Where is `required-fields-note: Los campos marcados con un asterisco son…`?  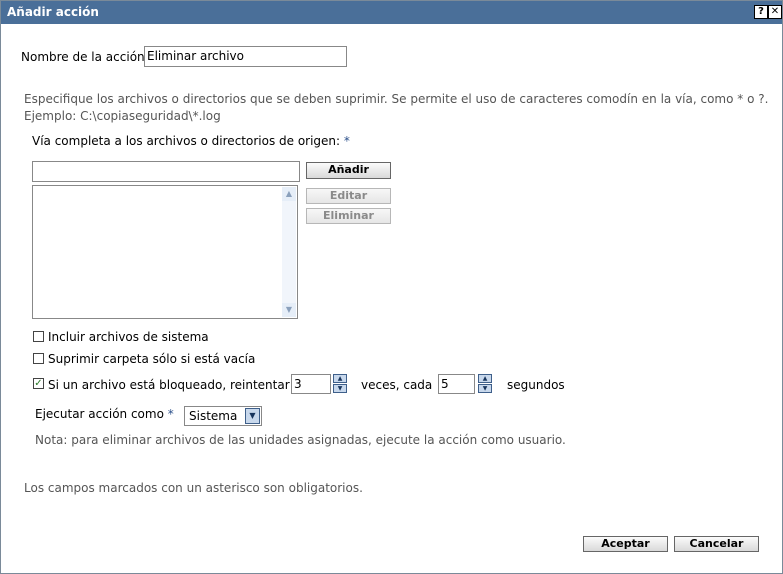
required-fields-note: Los campos marcados con un asterisco son… is located at coordinates (193, 488).